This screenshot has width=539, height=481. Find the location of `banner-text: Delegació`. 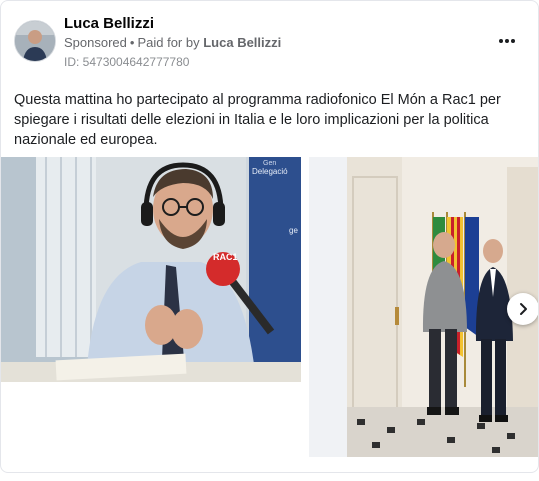

banner-text: Delegació is located at coordinates (270, 171).